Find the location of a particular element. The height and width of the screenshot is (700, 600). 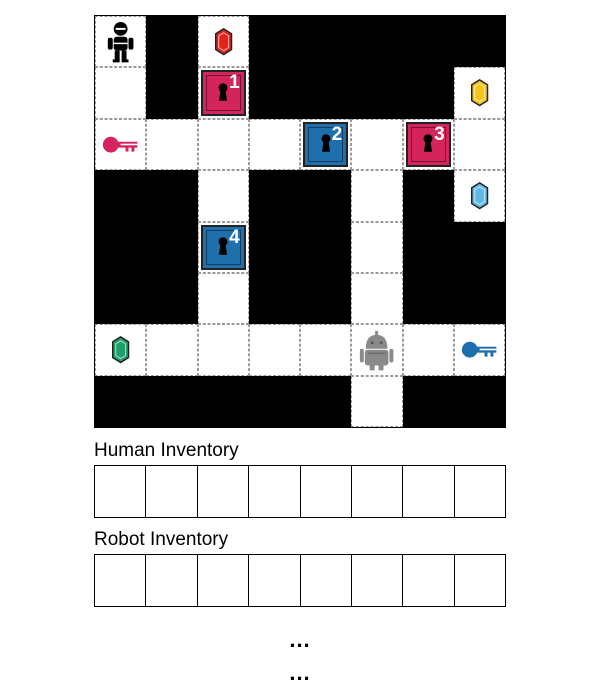

floor-cell: 4 is located at coordinates (223, 247).